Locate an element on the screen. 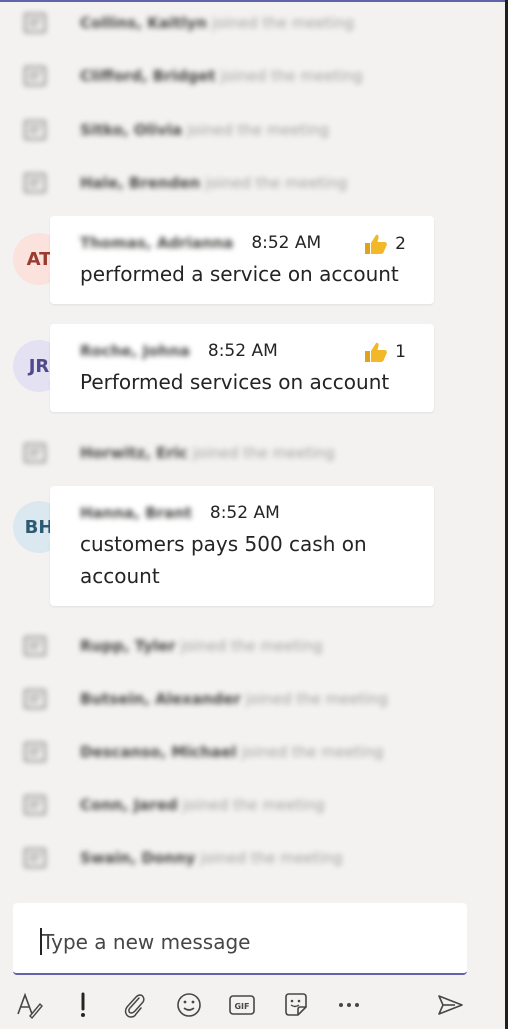  format-icon is located at coordinates (29, 1005).